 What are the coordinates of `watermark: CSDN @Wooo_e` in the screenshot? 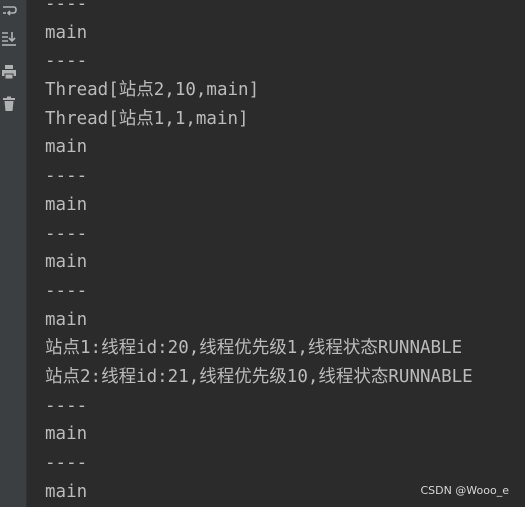 It's located at (464, 490).